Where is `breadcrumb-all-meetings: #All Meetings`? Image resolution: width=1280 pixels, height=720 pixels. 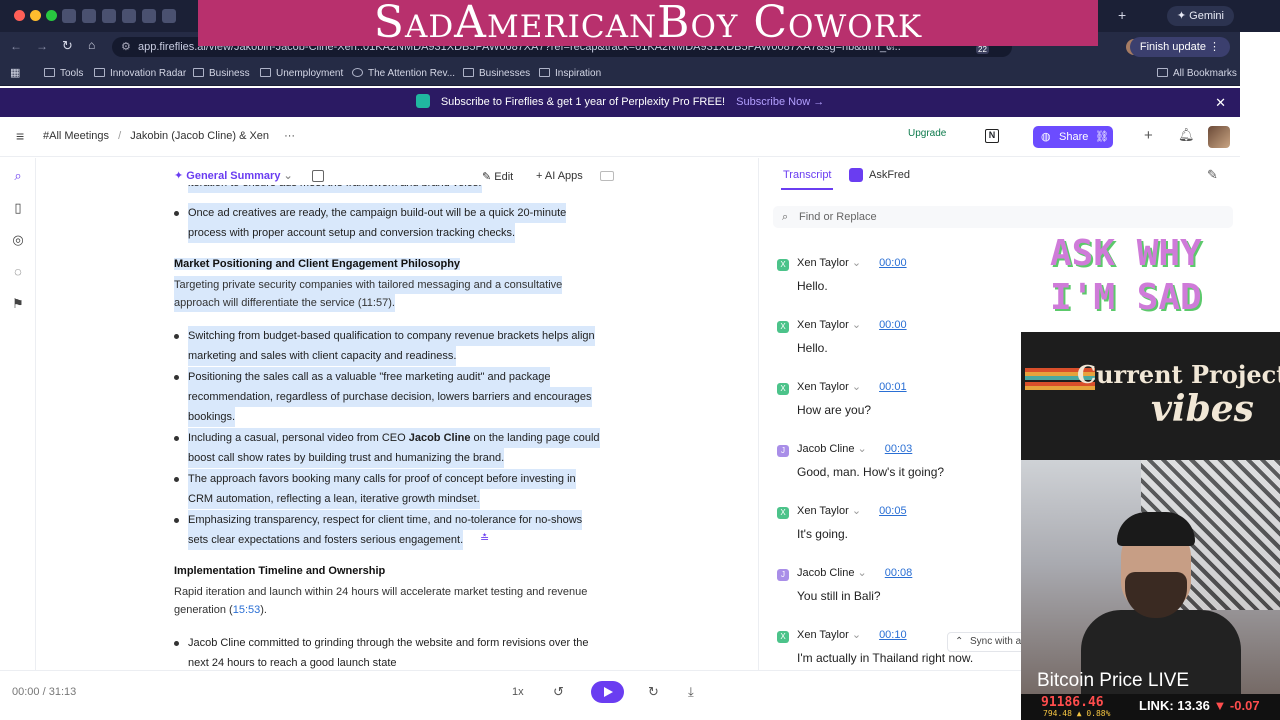
breadcrumb-all-meetings: #All Meetings is located at coordinates (76, 136).